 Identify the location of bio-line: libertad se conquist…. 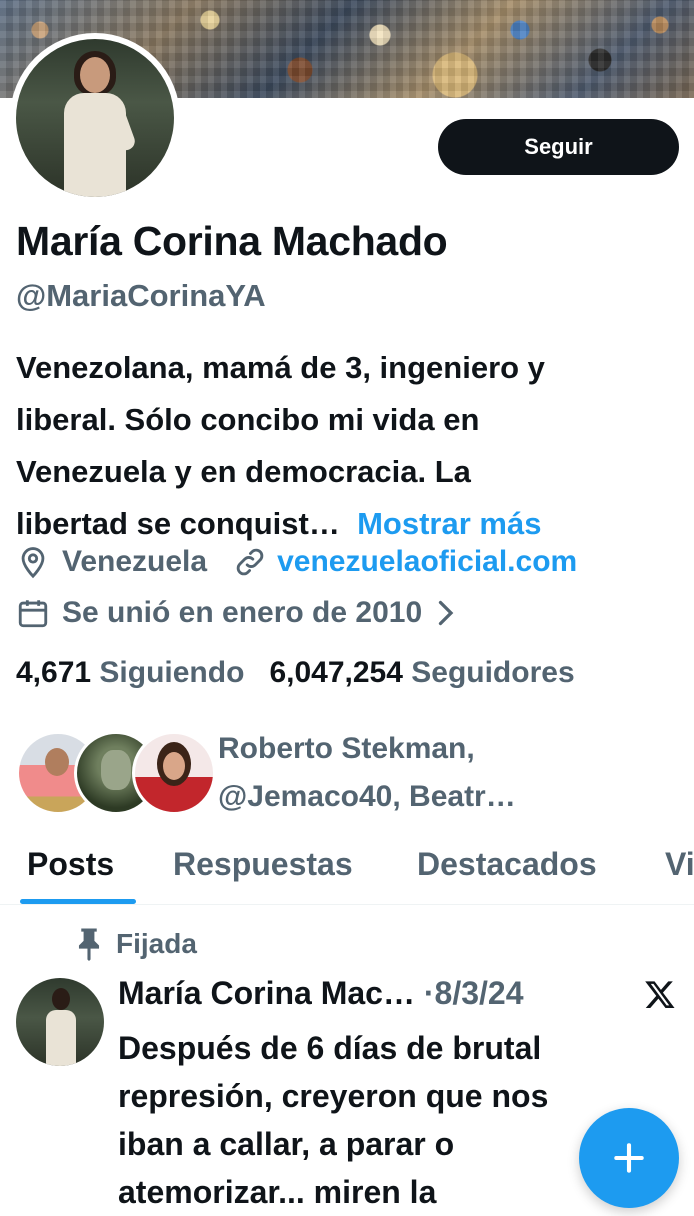
(178, 523).